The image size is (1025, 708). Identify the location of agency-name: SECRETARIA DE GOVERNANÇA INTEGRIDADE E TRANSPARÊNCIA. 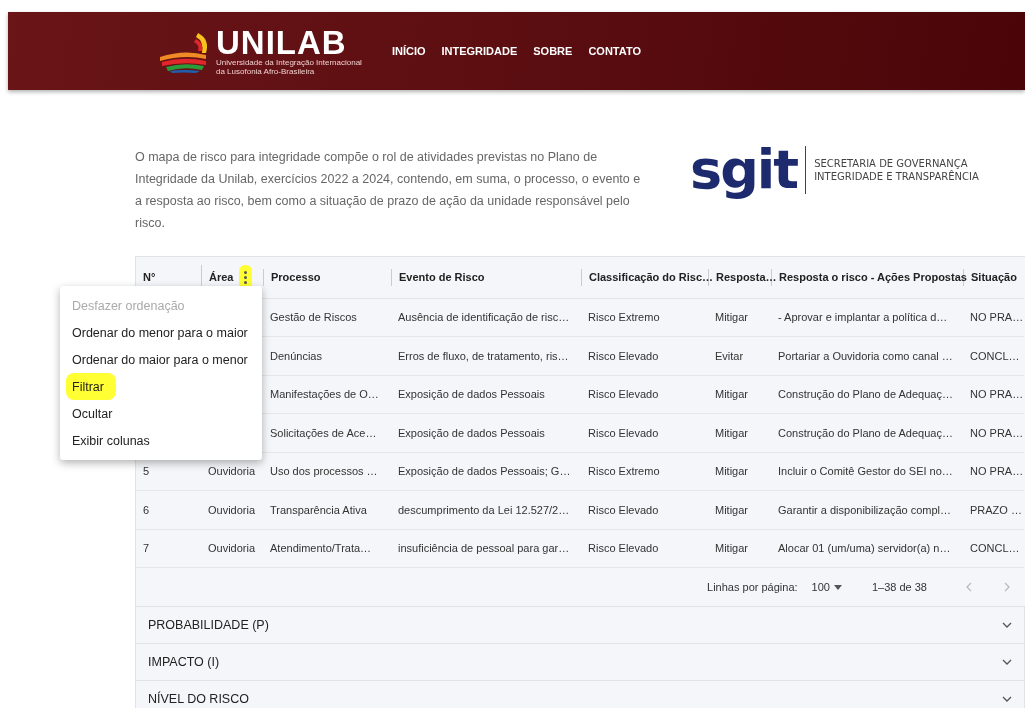
(896, 170).